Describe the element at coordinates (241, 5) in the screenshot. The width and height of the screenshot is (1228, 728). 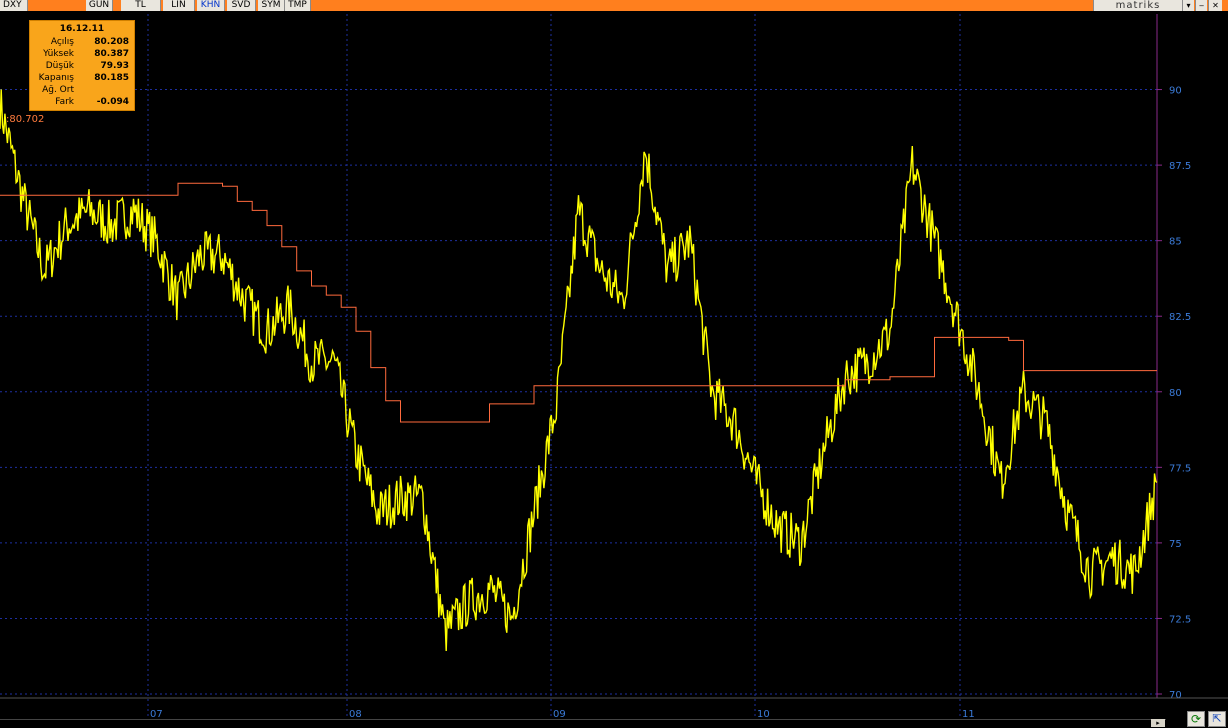
I see `tab-svd: SVD` at that location.